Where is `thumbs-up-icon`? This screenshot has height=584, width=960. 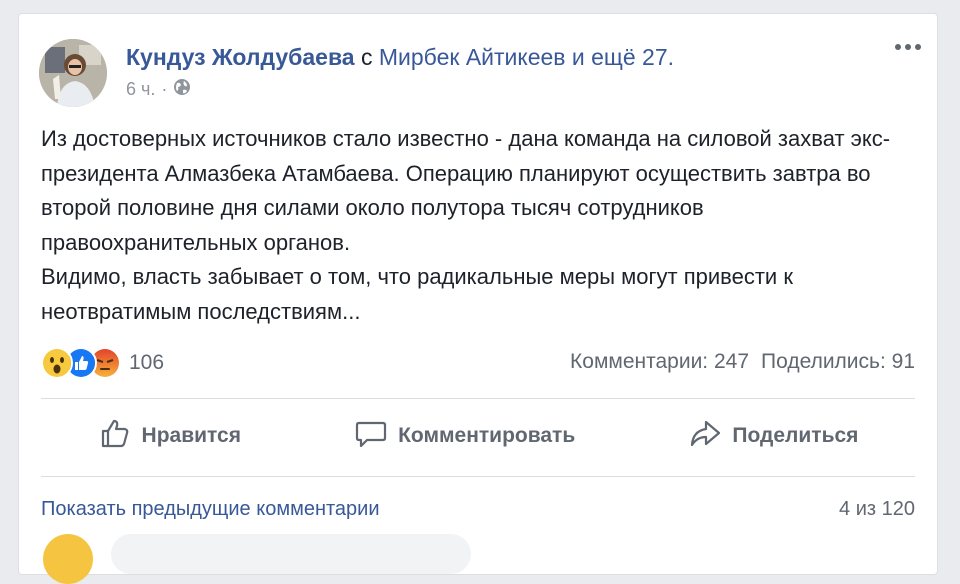 thumbs-up-icon is located at coordinates (115, 436).